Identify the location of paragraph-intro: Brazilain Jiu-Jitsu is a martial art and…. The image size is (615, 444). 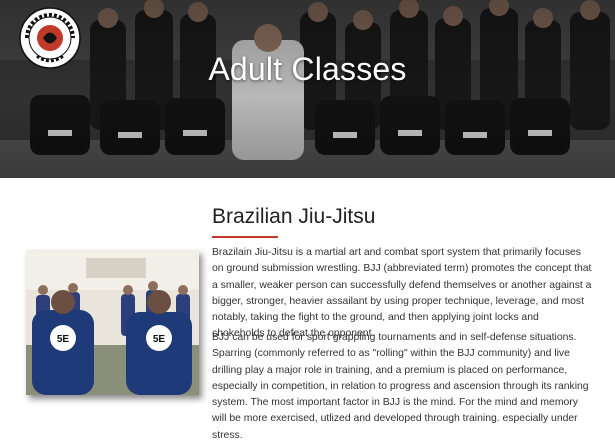
(402, 293).